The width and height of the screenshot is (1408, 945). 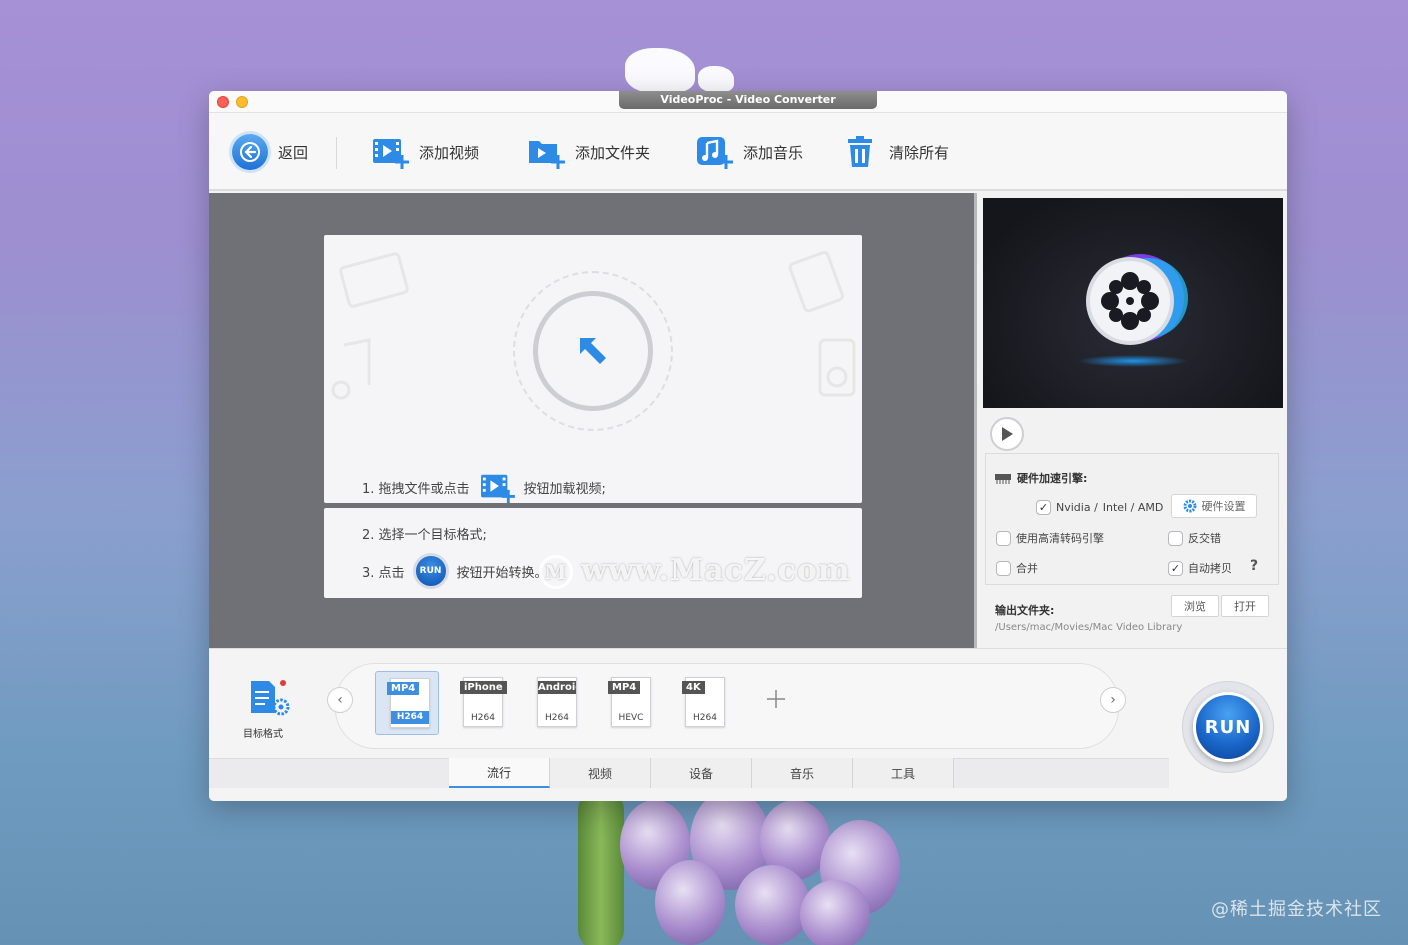 I want to click on film-icon, so click(x=374, y=280).